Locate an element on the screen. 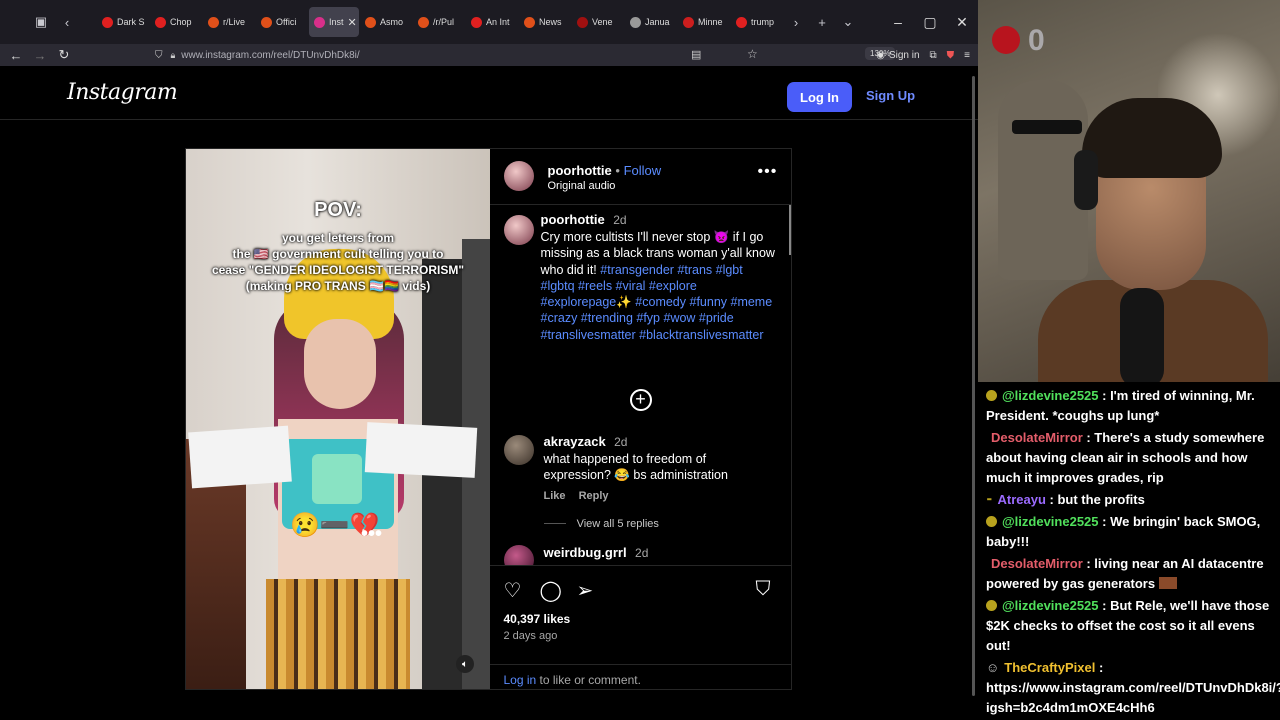  lock-icon: 🔒︎ is located at coordinates (173, 55).